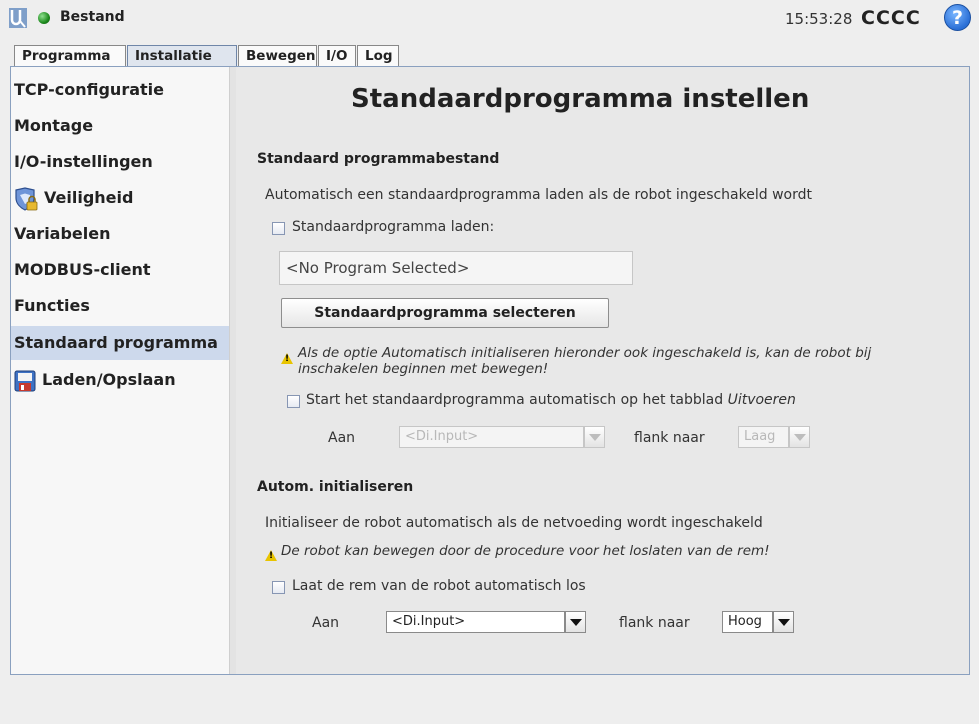  What do you see at coordinates (456, 268) in the screenshot?
I see `program-file-field: <No Program Selected>` at bounding box center [456, 268].